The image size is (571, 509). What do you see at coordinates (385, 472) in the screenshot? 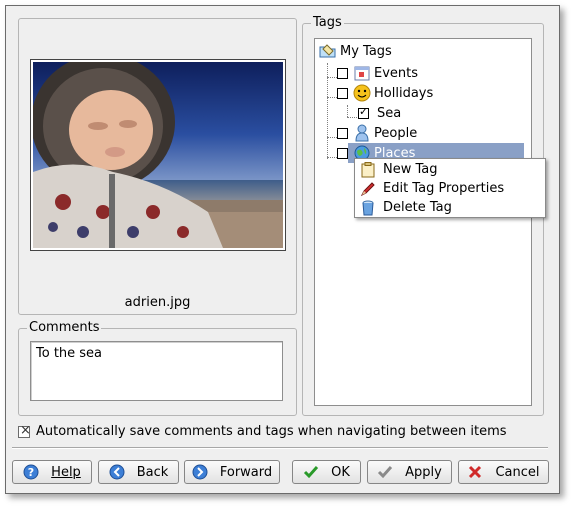
I see `check-gray-icon` at bounding box center [385, 472].